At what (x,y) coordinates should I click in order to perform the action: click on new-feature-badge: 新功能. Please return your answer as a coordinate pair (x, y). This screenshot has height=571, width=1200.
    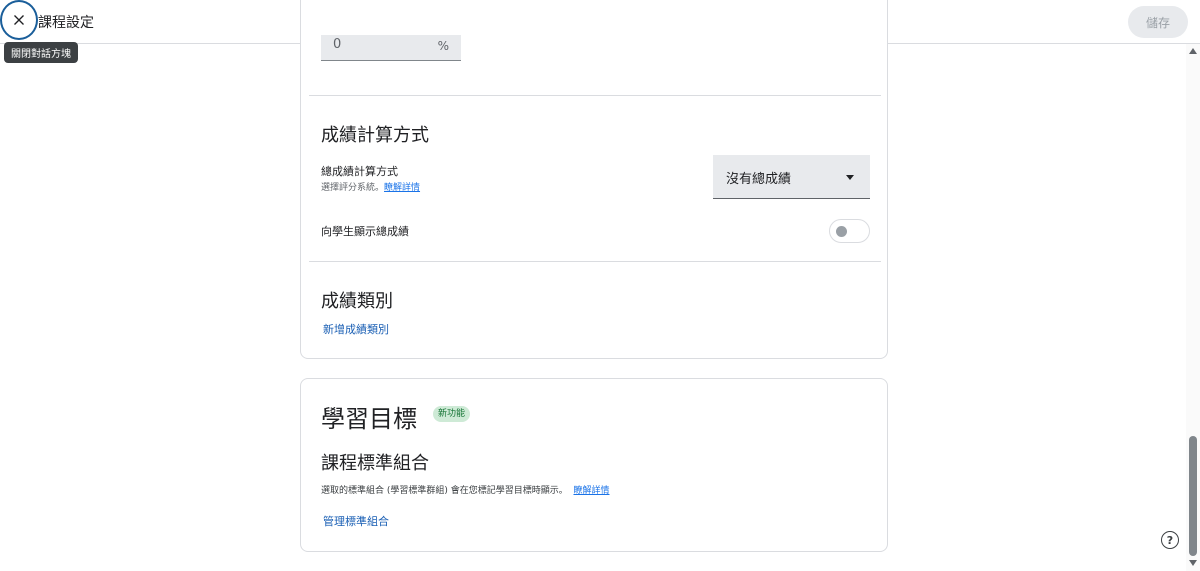
    Looking at the image, I should click on (452, 414).